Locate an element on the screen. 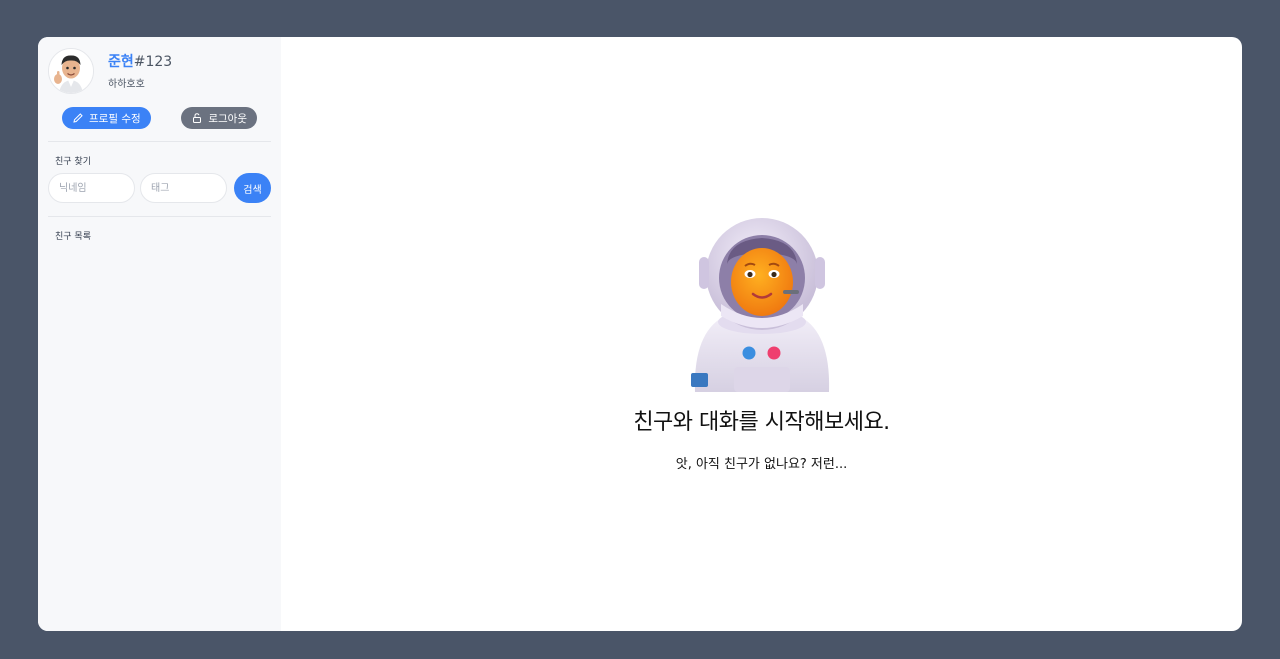  avatar is located at coordinates (71, 71).